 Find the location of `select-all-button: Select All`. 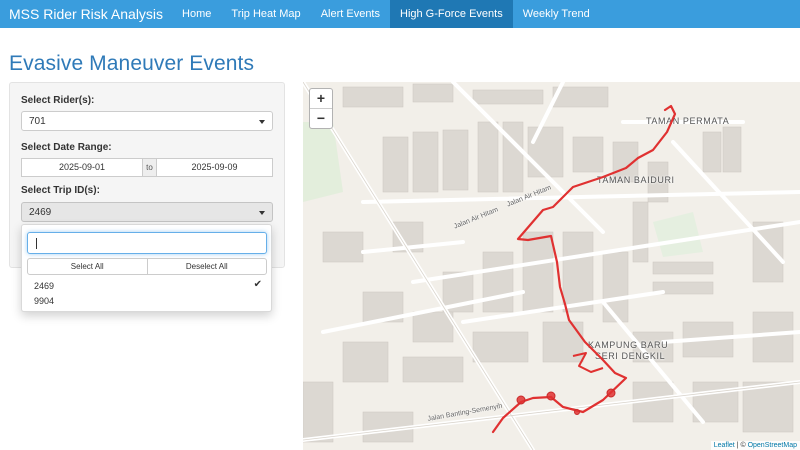

select-all-button: Select All is located at coordinates (87, 266).